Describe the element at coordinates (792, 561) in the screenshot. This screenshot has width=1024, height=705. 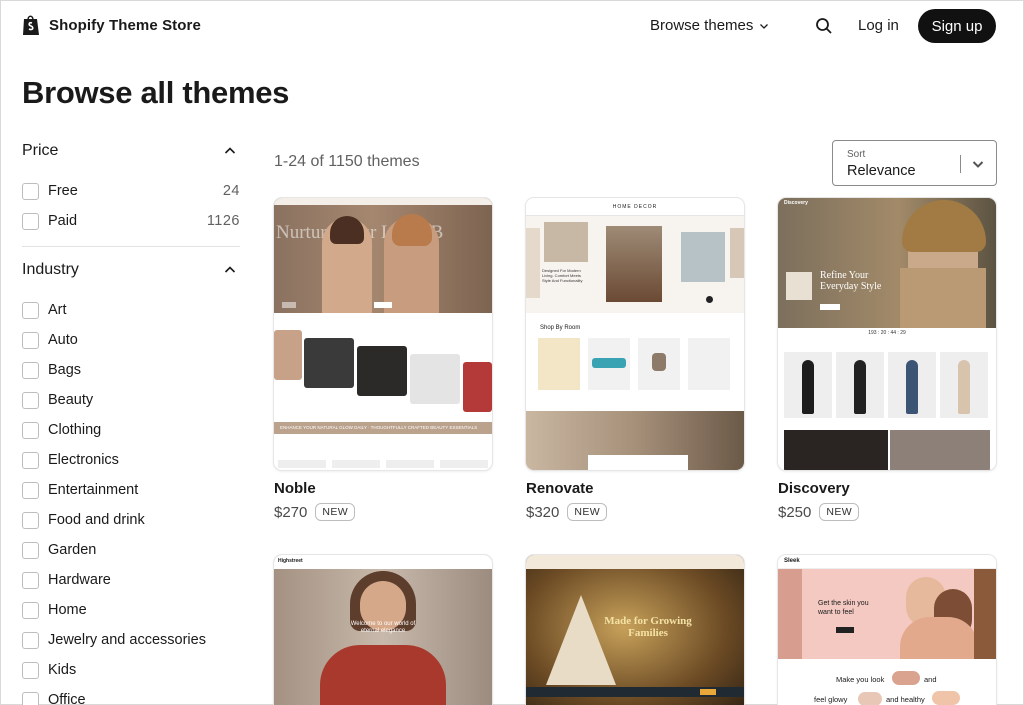
I see `preview-logo: Sleek` at that location.